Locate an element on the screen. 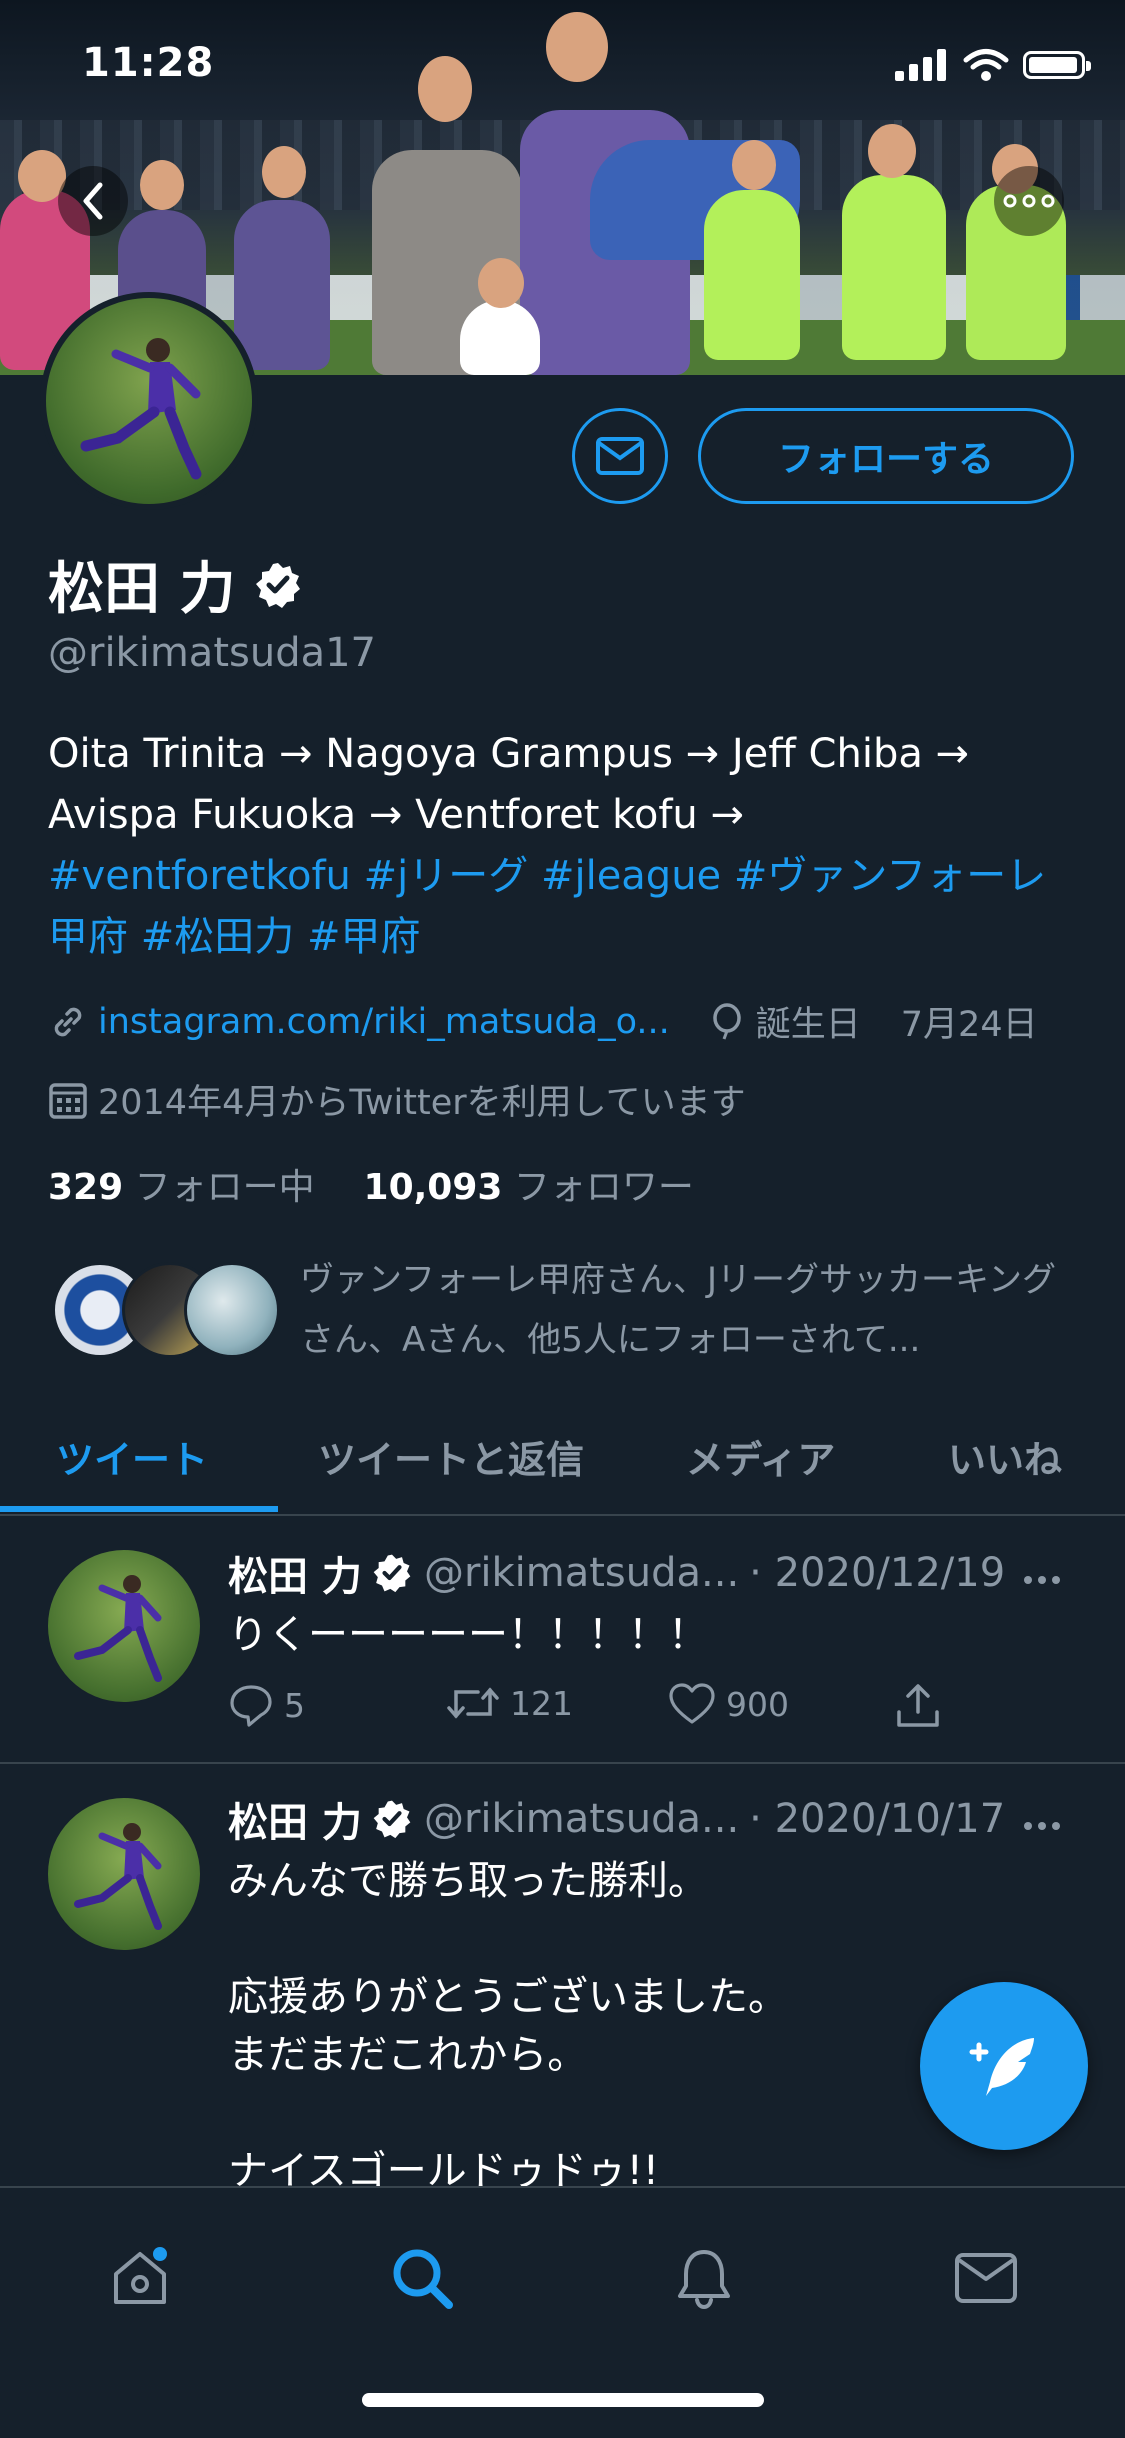 Image resolution: width=1125 pixels, height=2438 pixels. compose-feather-icon is located at coordinates (1001, 2067).